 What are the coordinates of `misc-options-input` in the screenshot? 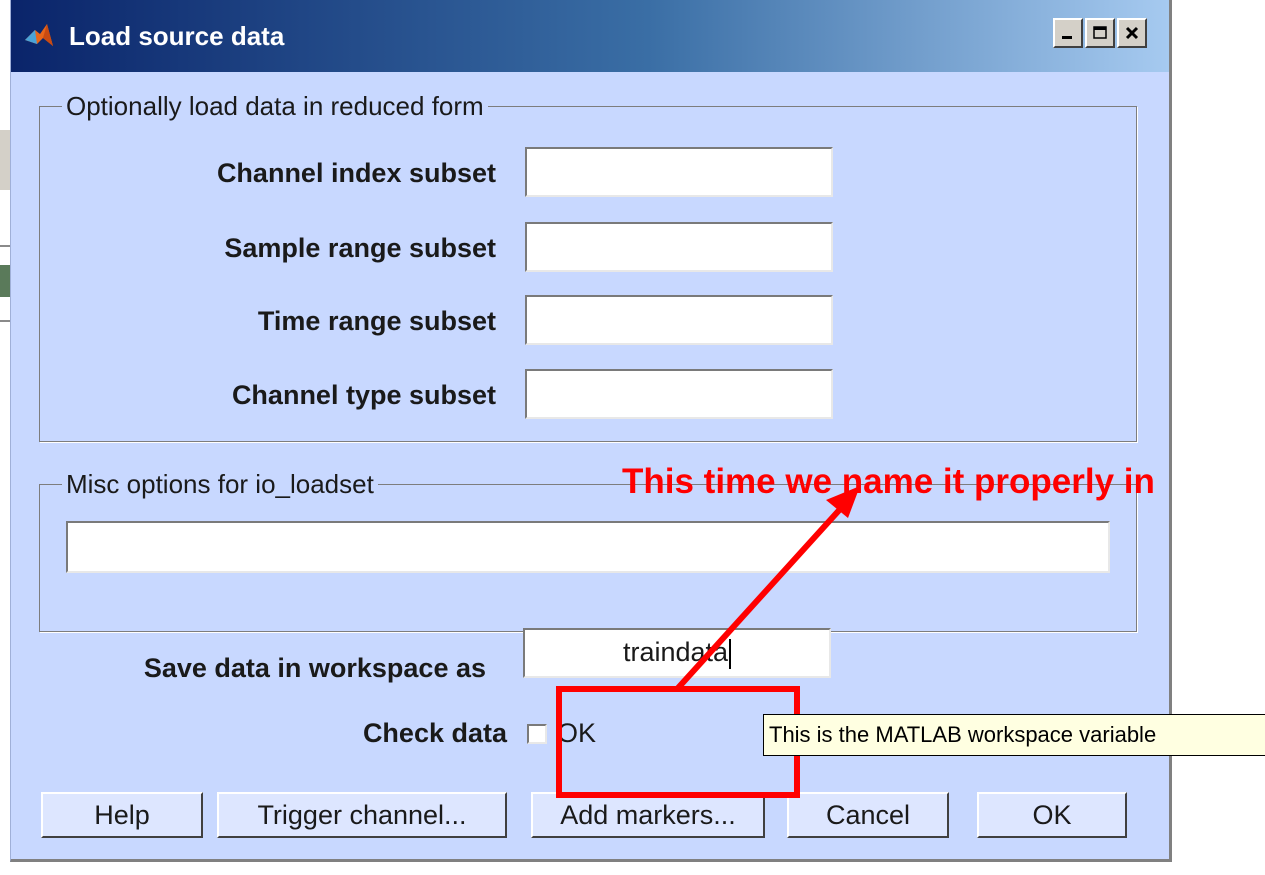 It's located at (588, 547).